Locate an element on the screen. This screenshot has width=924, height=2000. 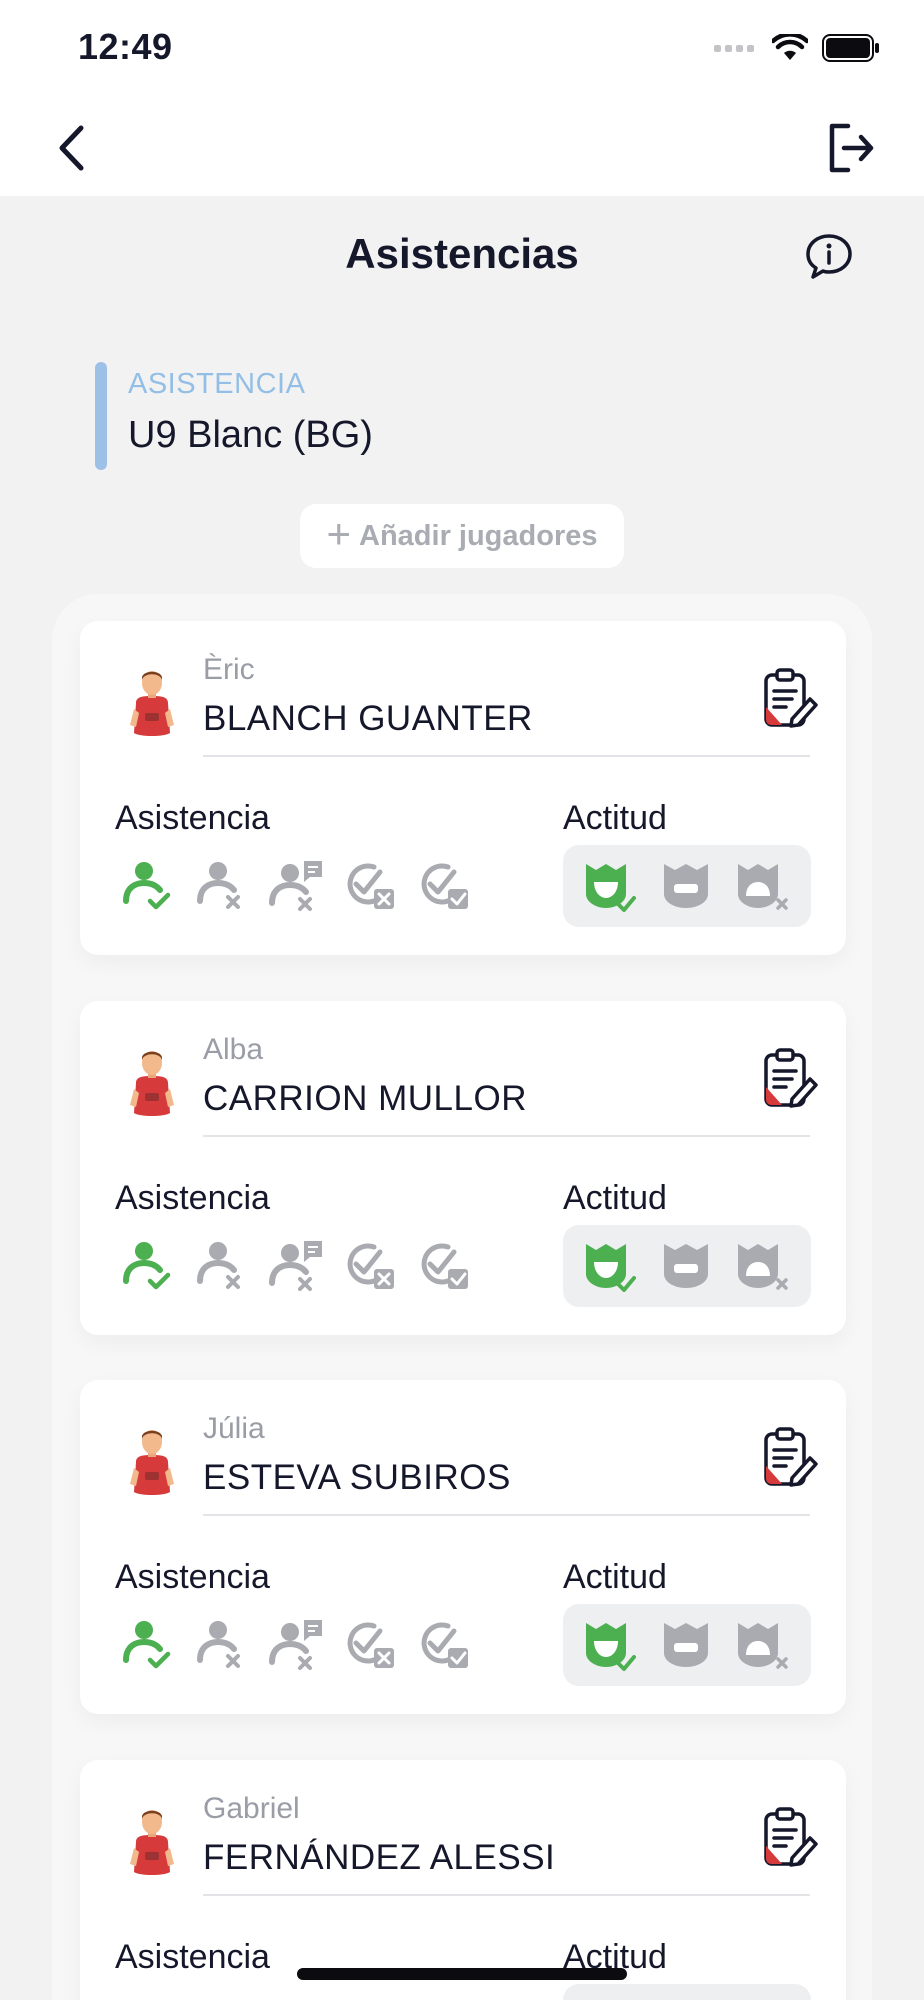
player-last-name: BLANCH GUANTER is located at coordinates (368, 718).